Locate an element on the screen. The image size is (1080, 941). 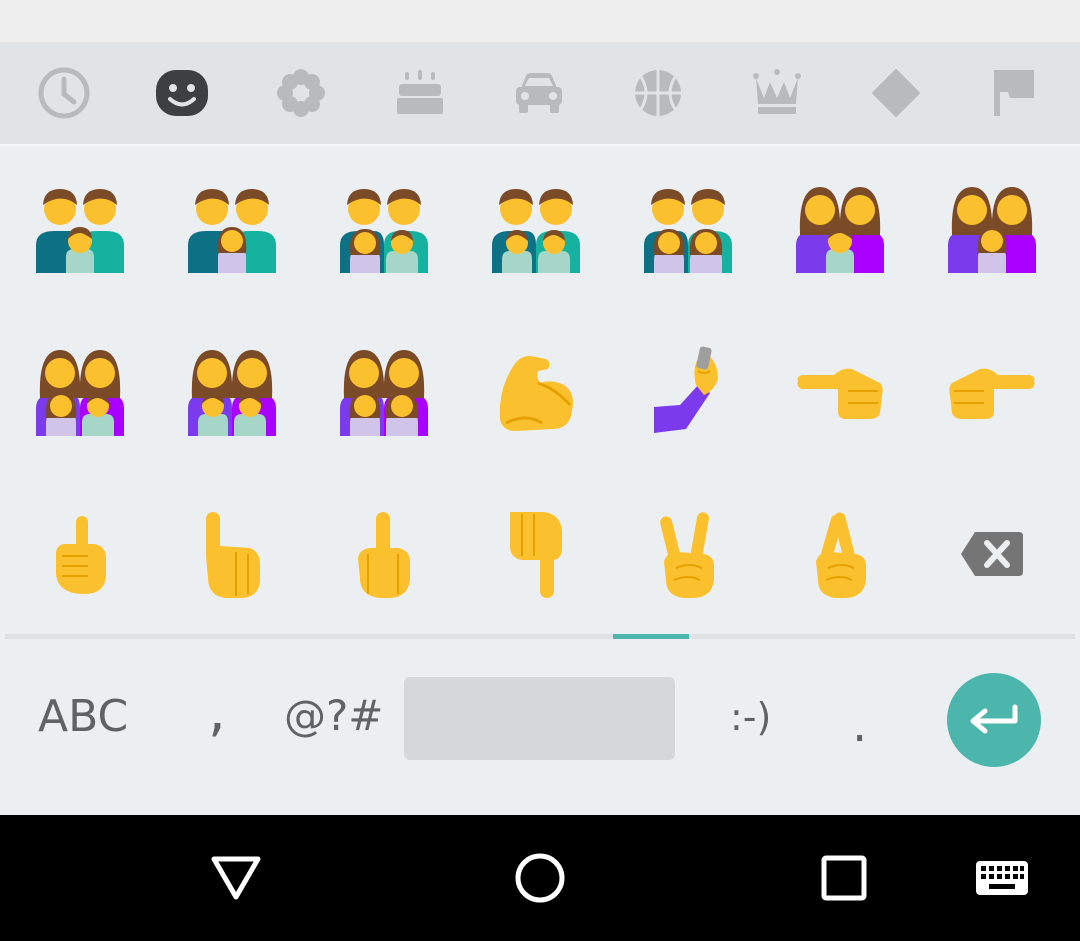
tab-recent is located at coordinates (64, 93).